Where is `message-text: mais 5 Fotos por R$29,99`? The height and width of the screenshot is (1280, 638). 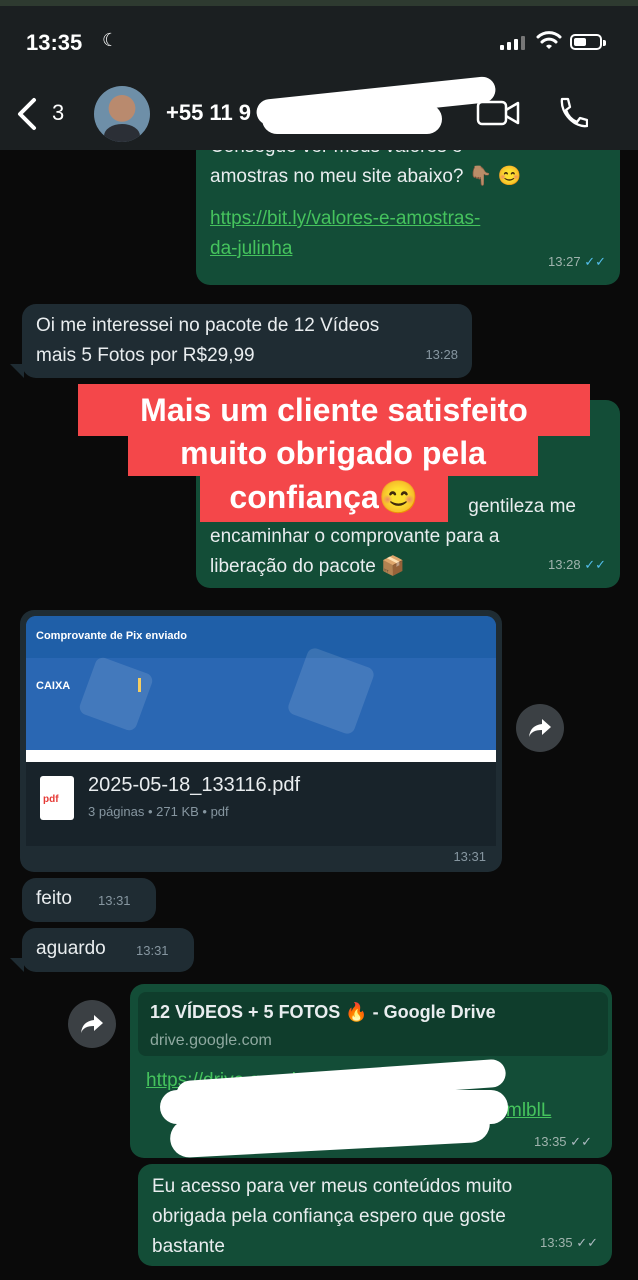
message-text: mais 5 Fotos por R$29,99 is located at coordinates (145, 355).